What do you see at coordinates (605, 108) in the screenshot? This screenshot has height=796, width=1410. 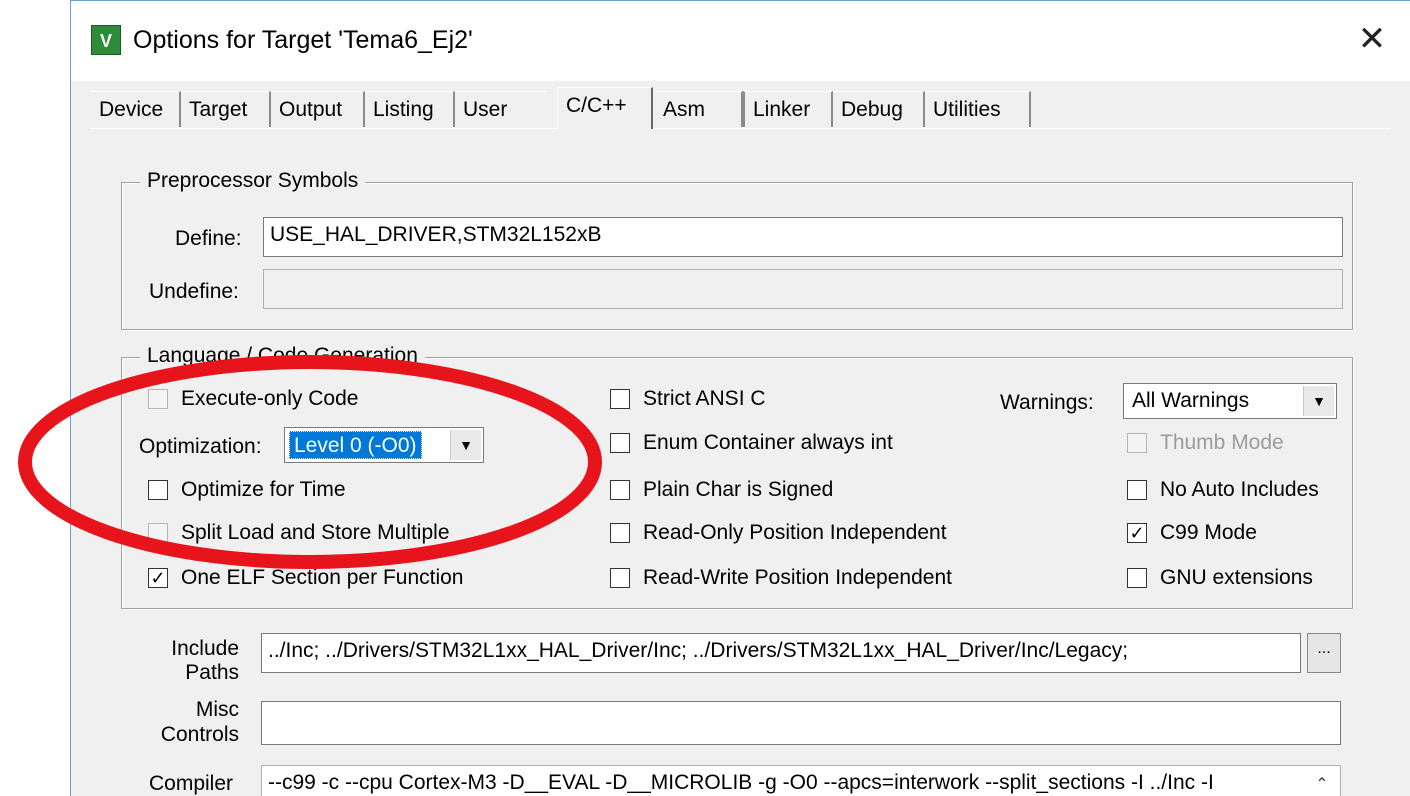 I see `tab-c-cpp: C/C++` at bounding box center [605, 108].